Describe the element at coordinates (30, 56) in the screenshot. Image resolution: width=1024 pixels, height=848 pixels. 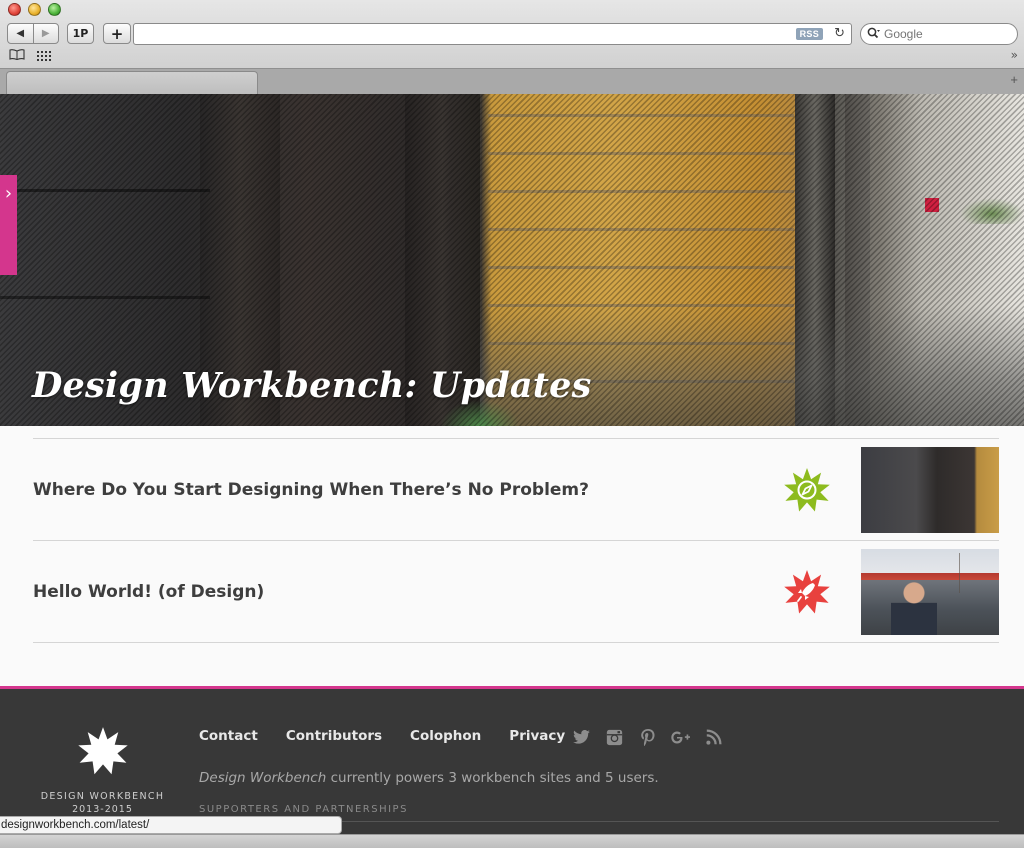
I see `bookmarks-bar` at that location.